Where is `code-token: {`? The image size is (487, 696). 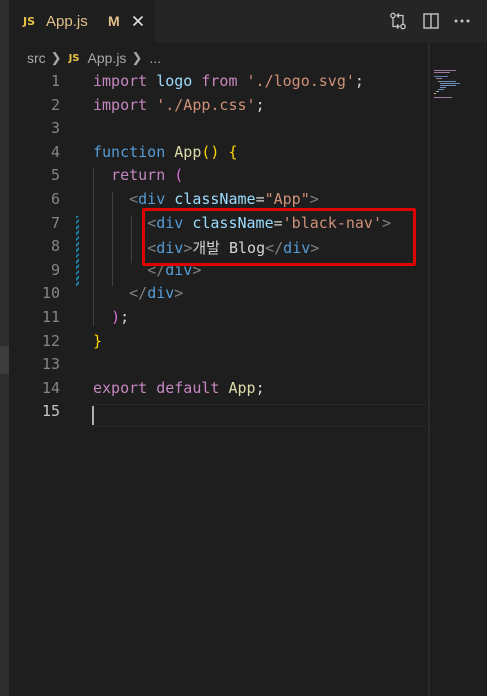 code-token: { is located at coordinates (233, 151).